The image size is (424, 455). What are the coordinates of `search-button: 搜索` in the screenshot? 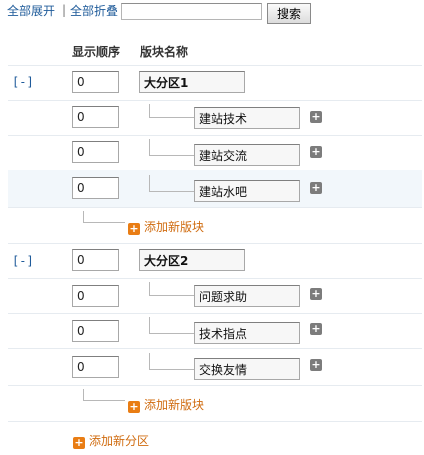 It's located at (289, 13).